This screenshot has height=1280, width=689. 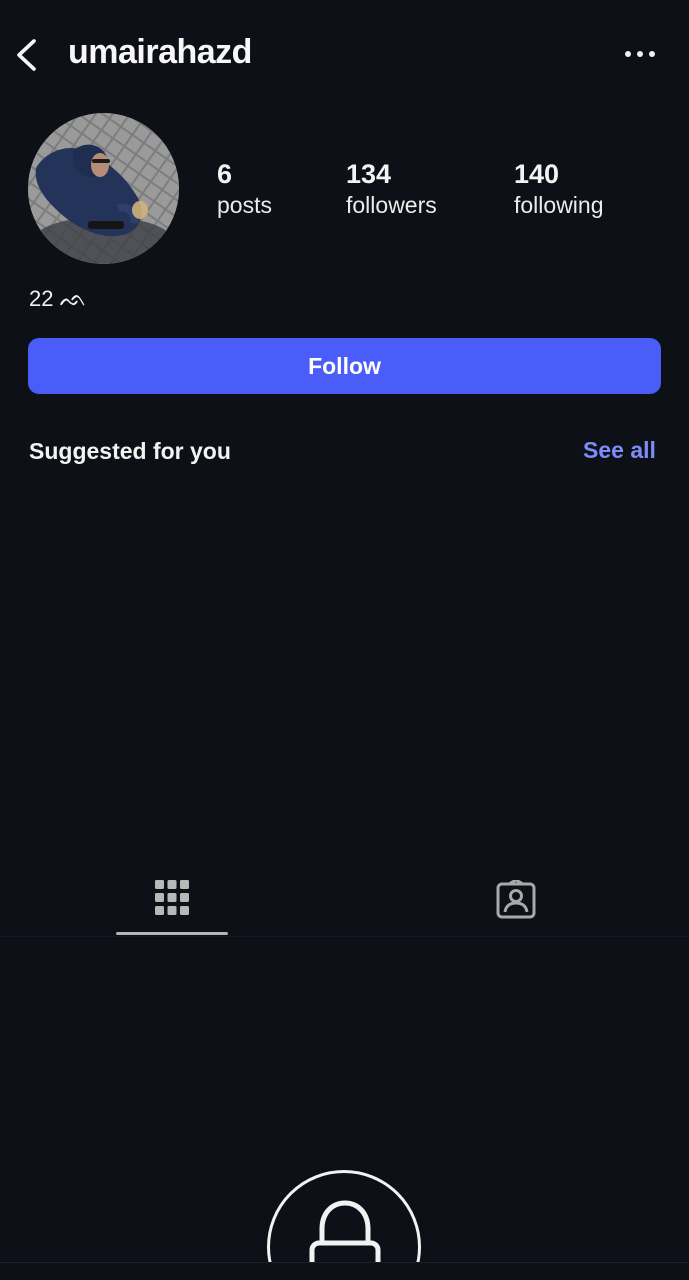 I want to click on following-label: following, so click(x=559, y=205).